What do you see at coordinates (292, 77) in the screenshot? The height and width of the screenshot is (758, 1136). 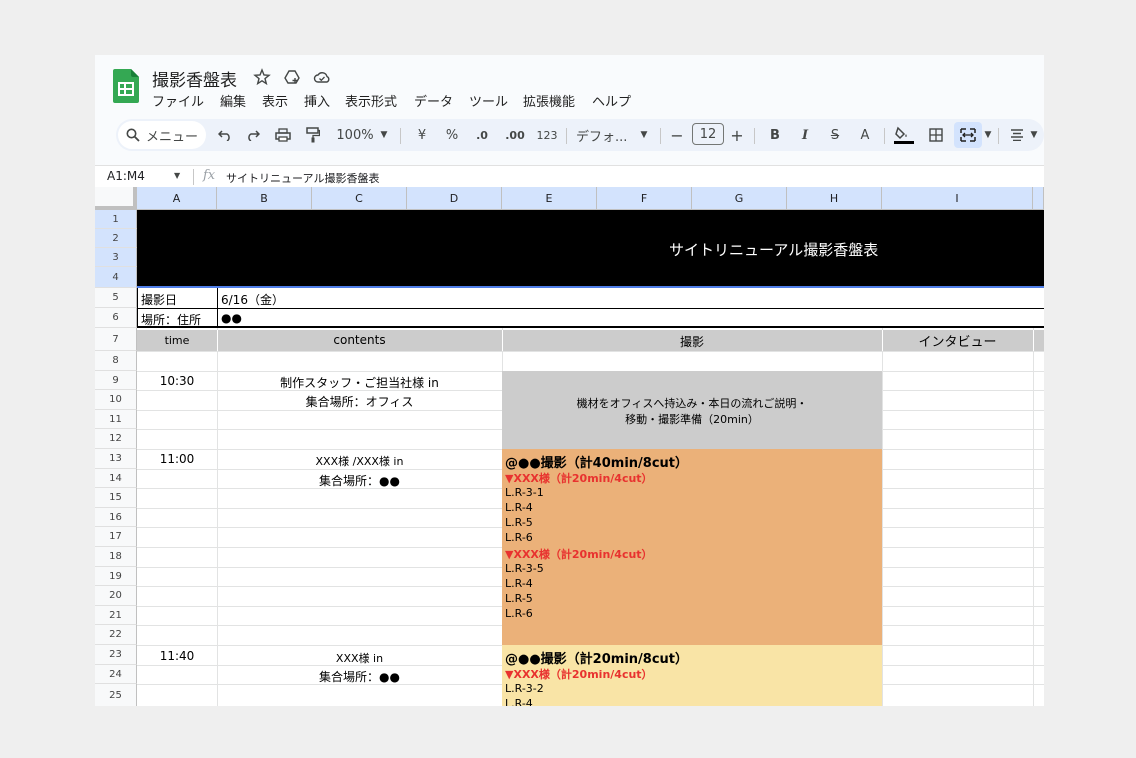 I see `move-to-drive-icon` at bounding box center [292, 77].